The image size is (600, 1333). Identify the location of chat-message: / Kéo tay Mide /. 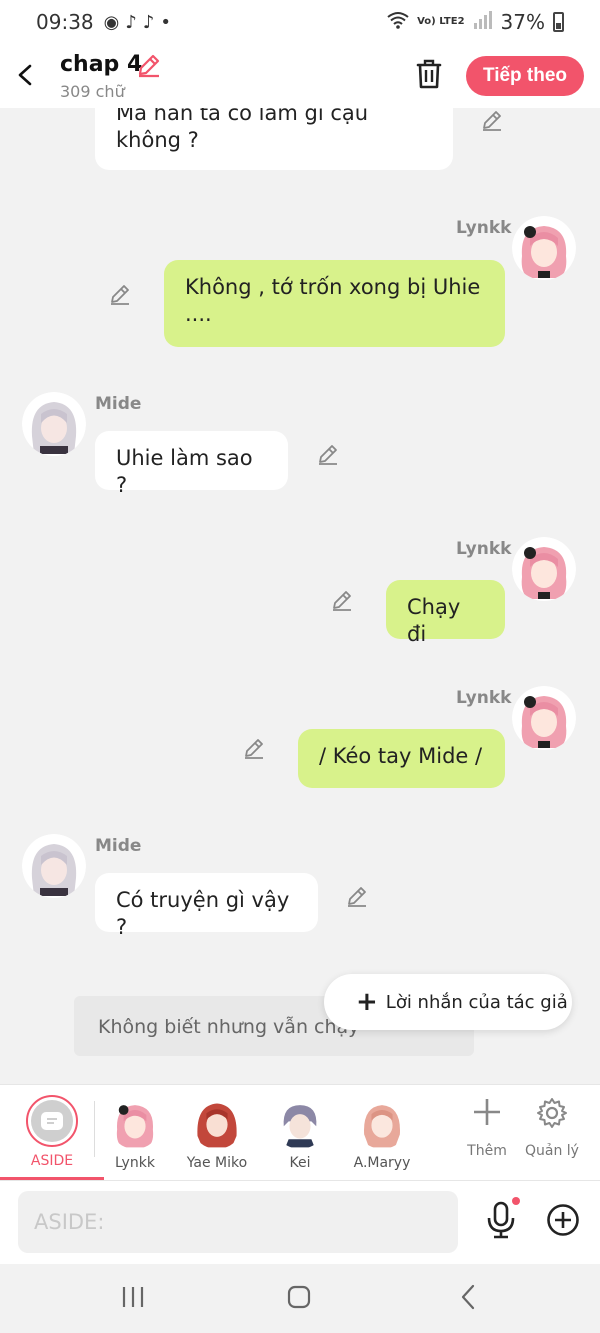
(401, 758).